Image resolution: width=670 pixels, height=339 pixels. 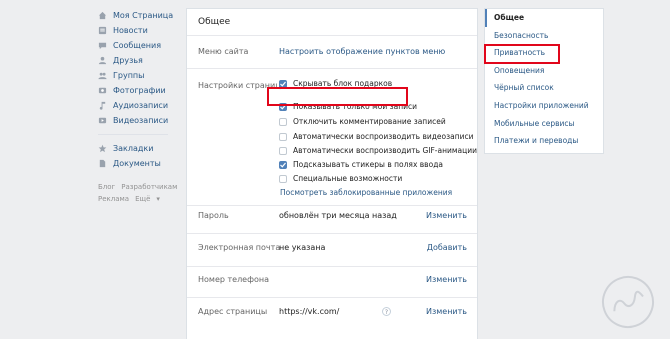 I want to click on menu-item-general: Общее, so click(x=544, y=18).